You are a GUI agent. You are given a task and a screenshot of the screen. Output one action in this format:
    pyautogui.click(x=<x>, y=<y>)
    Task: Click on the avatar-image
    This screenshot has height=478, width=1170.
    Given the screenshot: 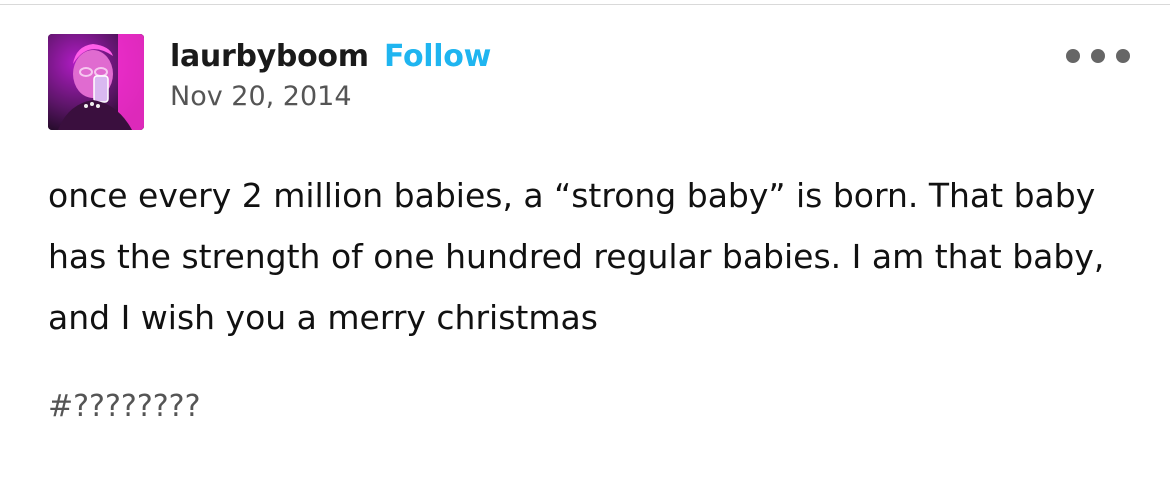 What is the action you would take?
    pyautogui.click(x=96, y=82)
    